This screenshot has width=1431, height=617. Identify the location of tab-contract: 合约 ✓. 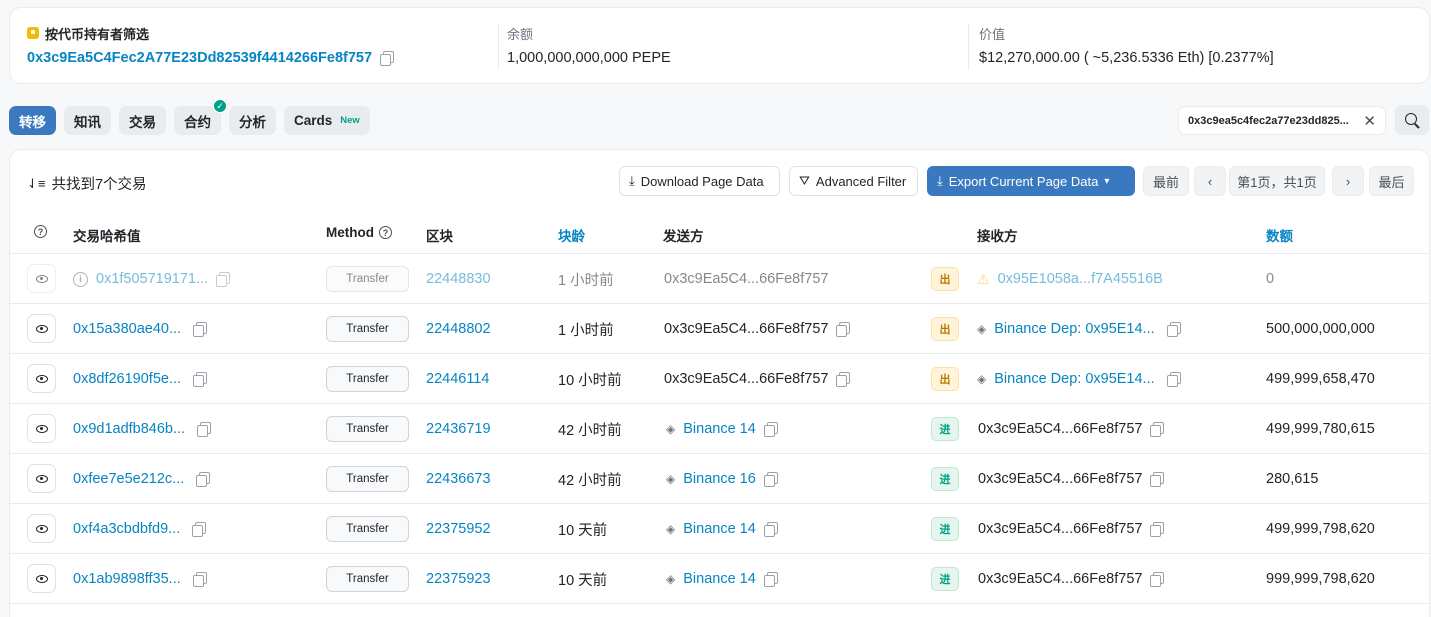
(200, 117).